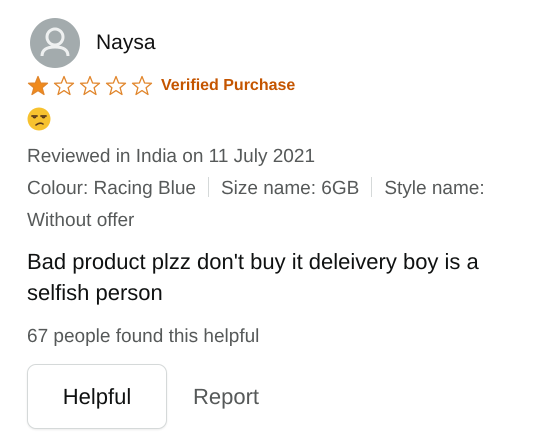  I want to click on author-name: Naysa, so click(126, 43).